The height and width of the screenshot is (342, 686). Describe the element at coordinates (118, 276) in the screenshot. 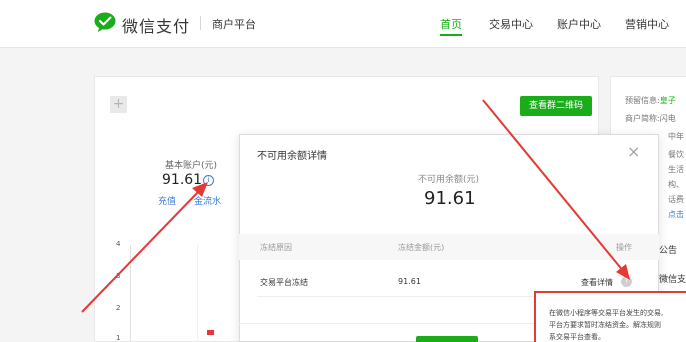

I see `y-tick-label: 3` at that location.